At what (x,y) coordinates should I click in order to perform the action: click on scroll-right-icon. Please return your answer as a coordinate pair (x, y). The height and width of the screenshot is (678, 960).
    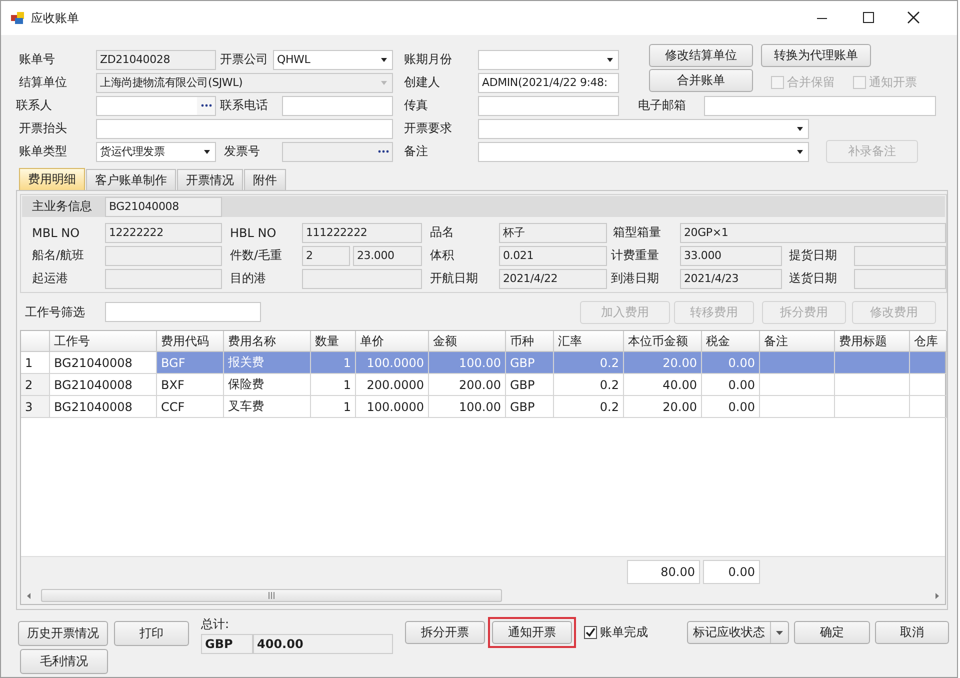
    Looking at the image, I should click on (937, 596).